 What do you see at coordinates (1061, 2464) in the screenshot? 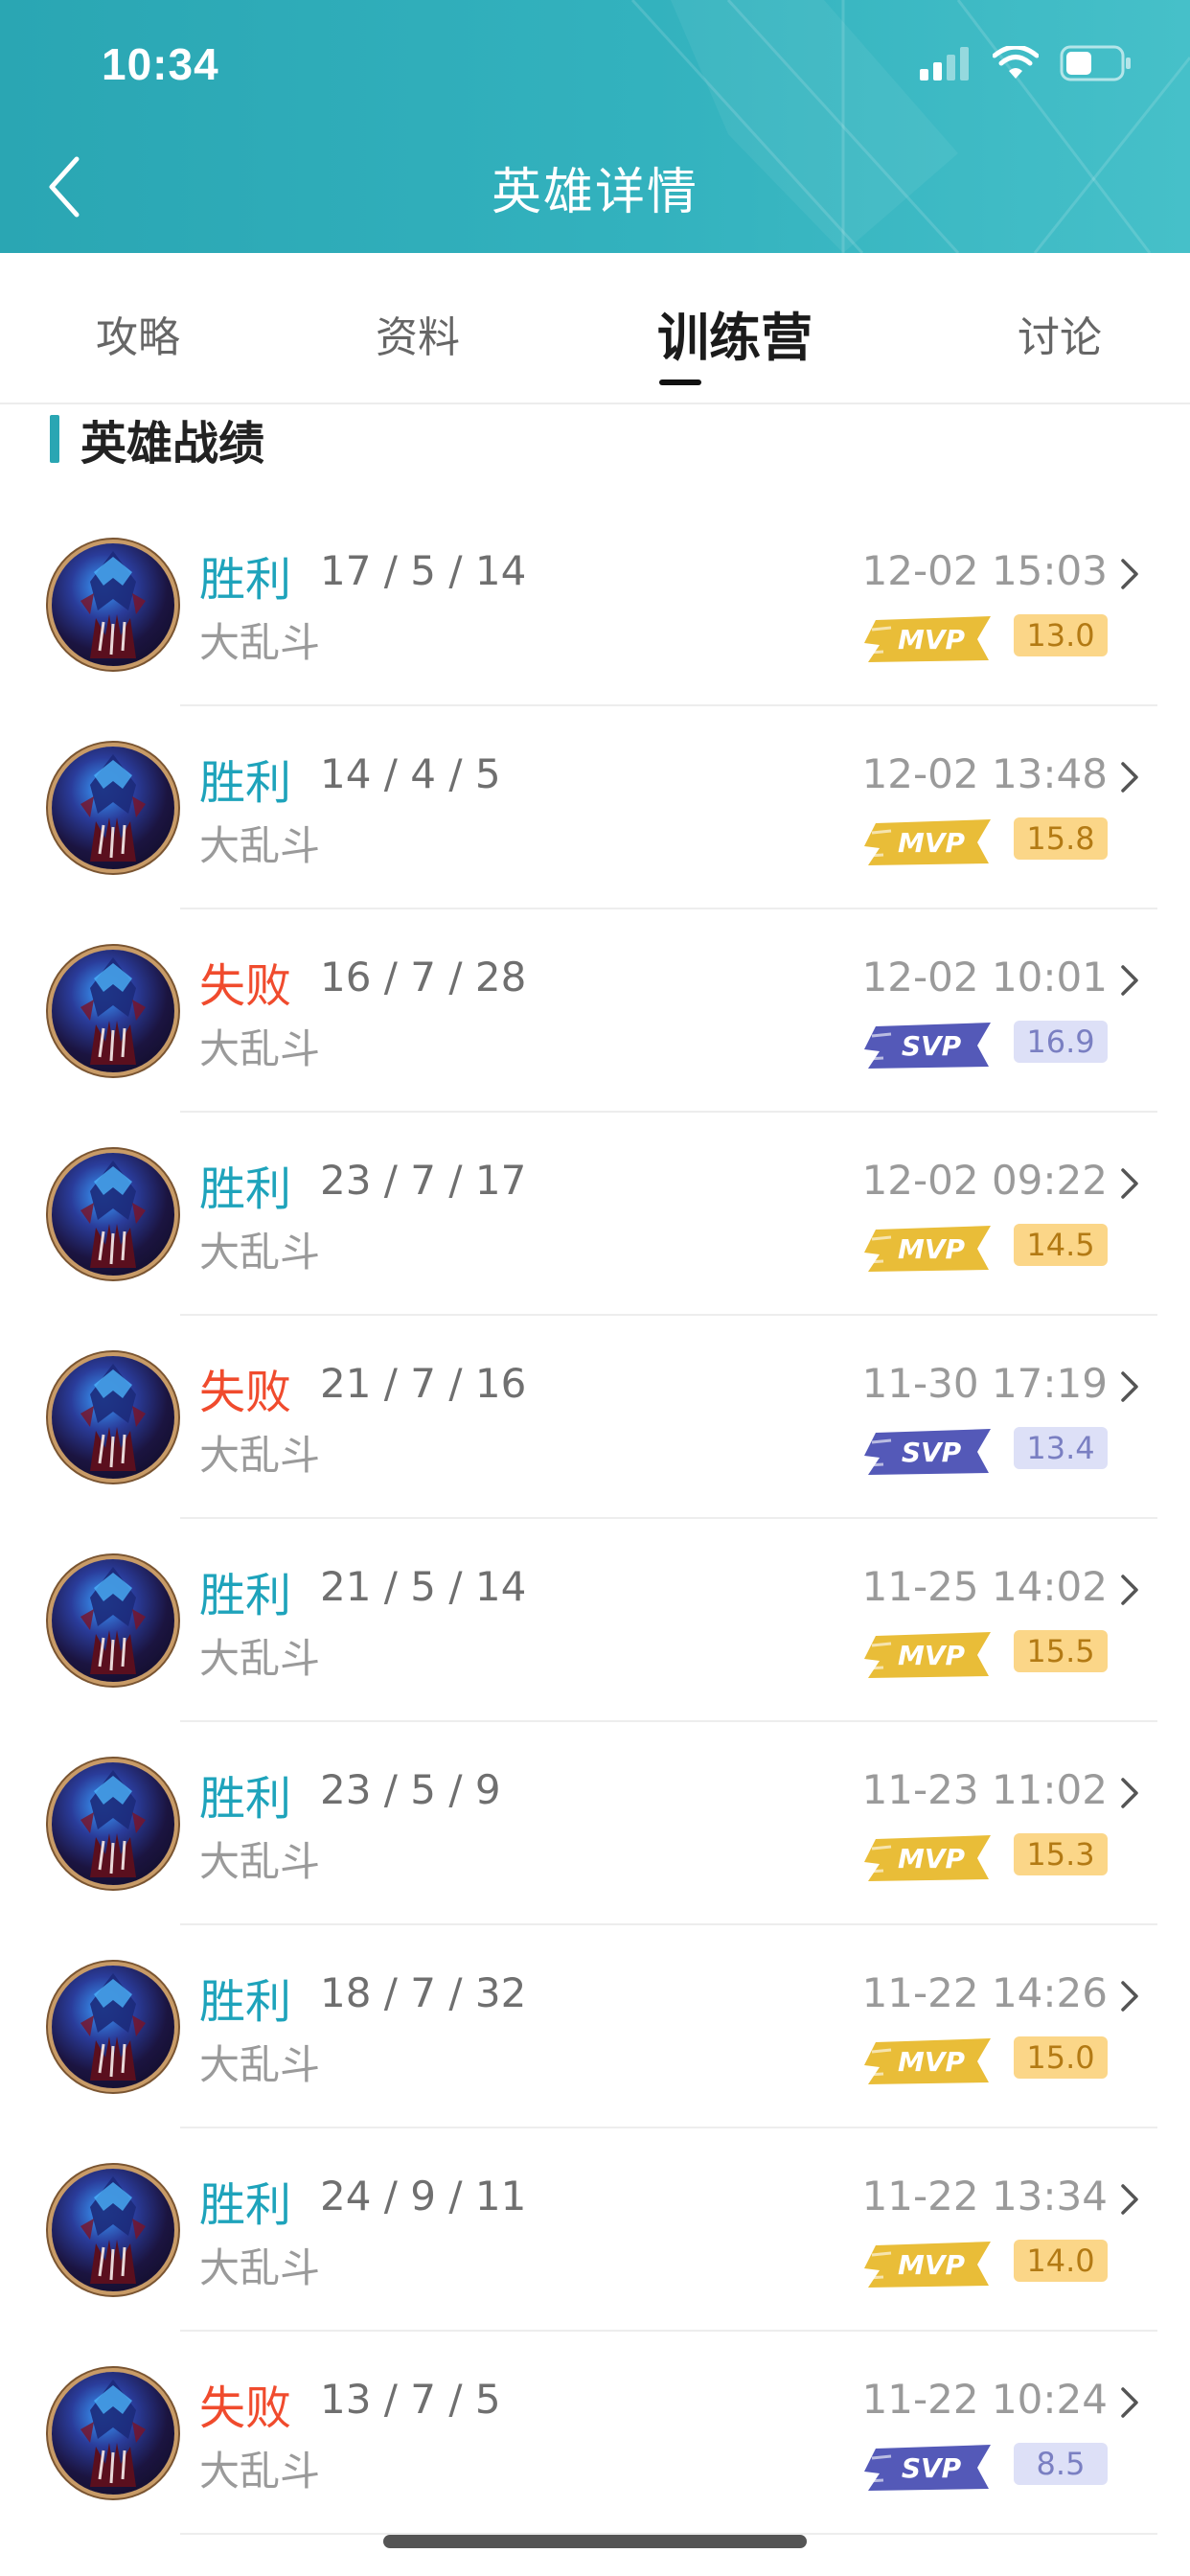
I see `rating-badge: 8.5` at bounding box center [1061, 2464].